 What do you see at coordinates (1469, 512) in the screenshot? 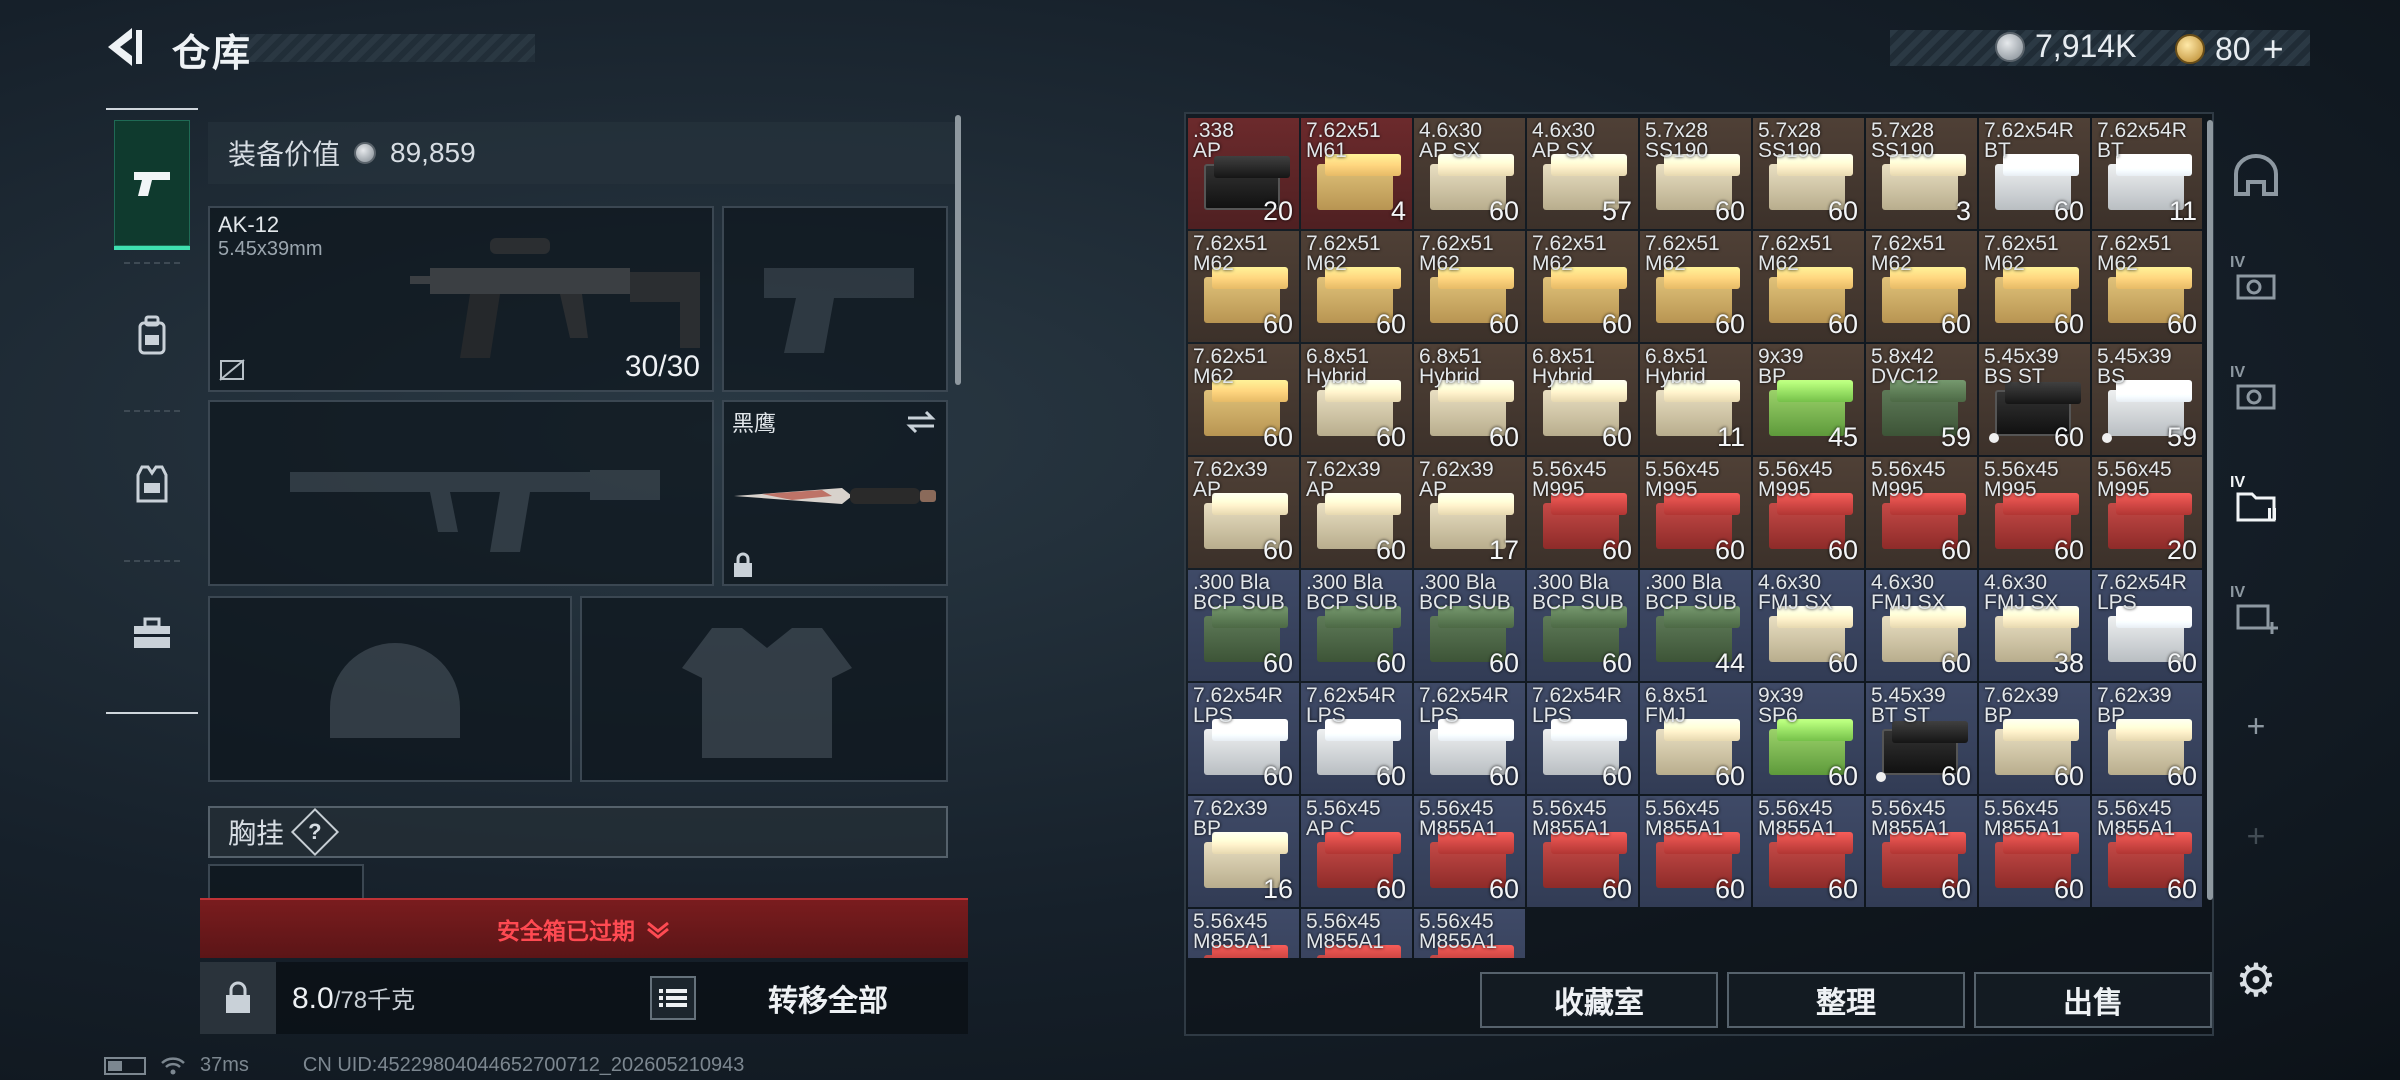
I see `storage-item: 7.62x39 AP 17` at bounding box center [1469, 512].